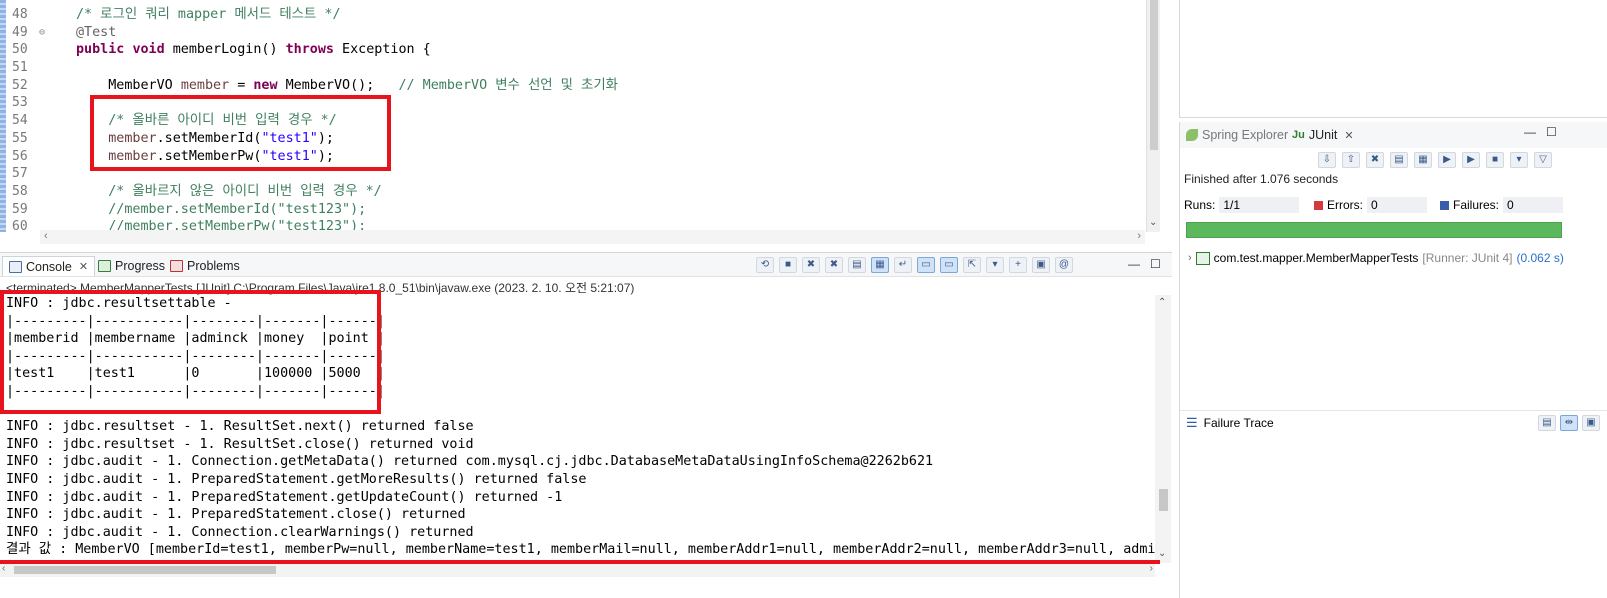 The height and width of the screenshot is (598, 1607). I want to click on copy-trace-icon: ▣, so click(1591, 423).